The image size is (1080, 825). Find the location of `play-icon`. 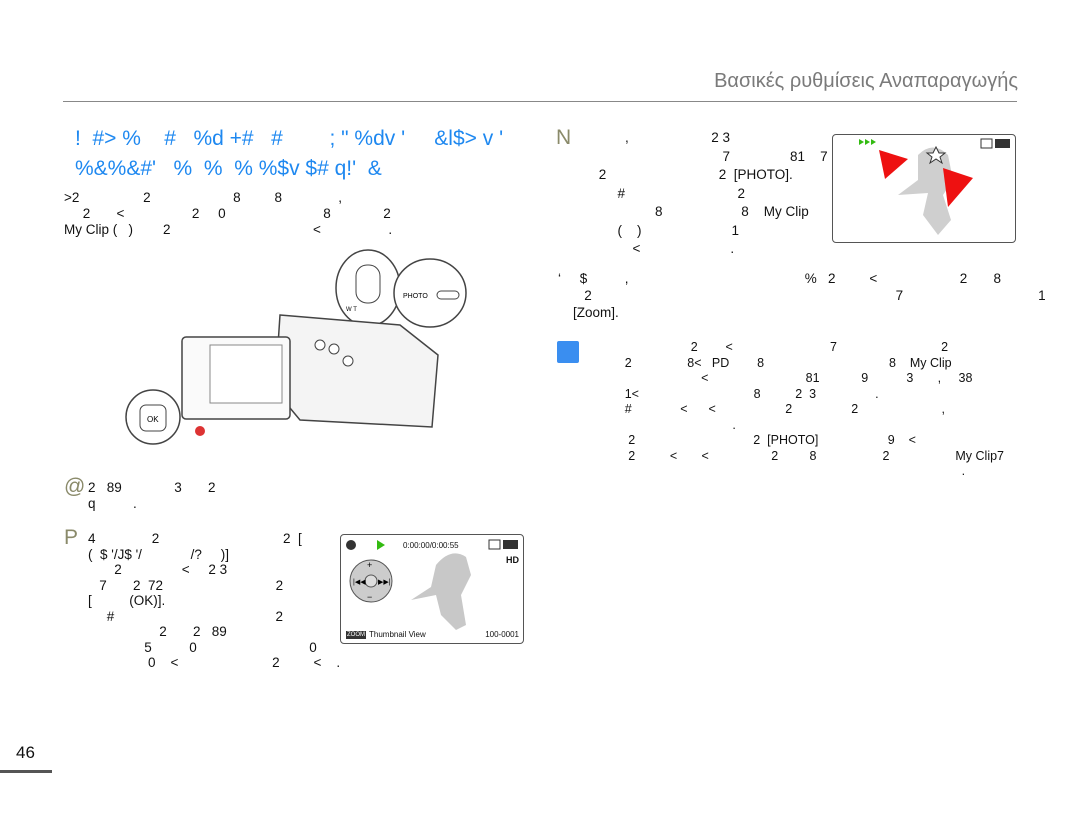

play-icon is located at coordinates (381, 545).